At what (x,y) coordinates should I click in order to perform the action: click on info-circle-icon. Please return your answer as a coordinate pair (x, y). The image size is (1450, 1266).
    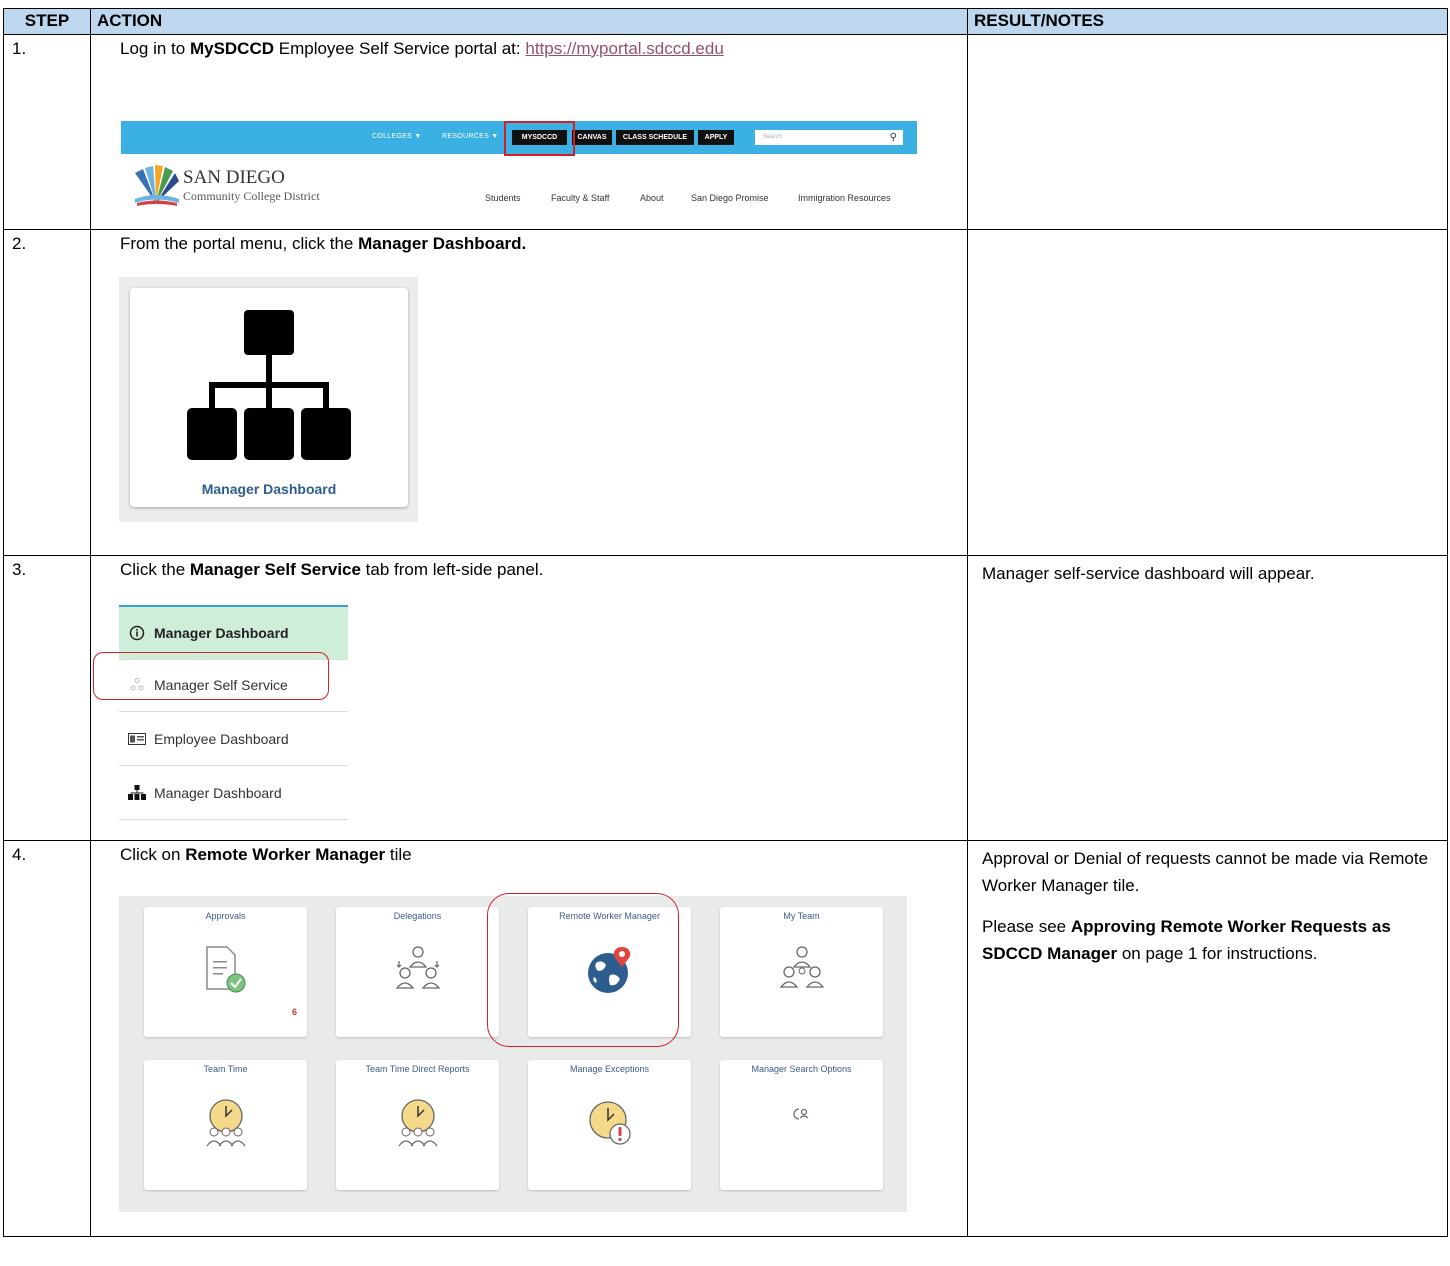
    Looking at the image, I should click on (137, 633).